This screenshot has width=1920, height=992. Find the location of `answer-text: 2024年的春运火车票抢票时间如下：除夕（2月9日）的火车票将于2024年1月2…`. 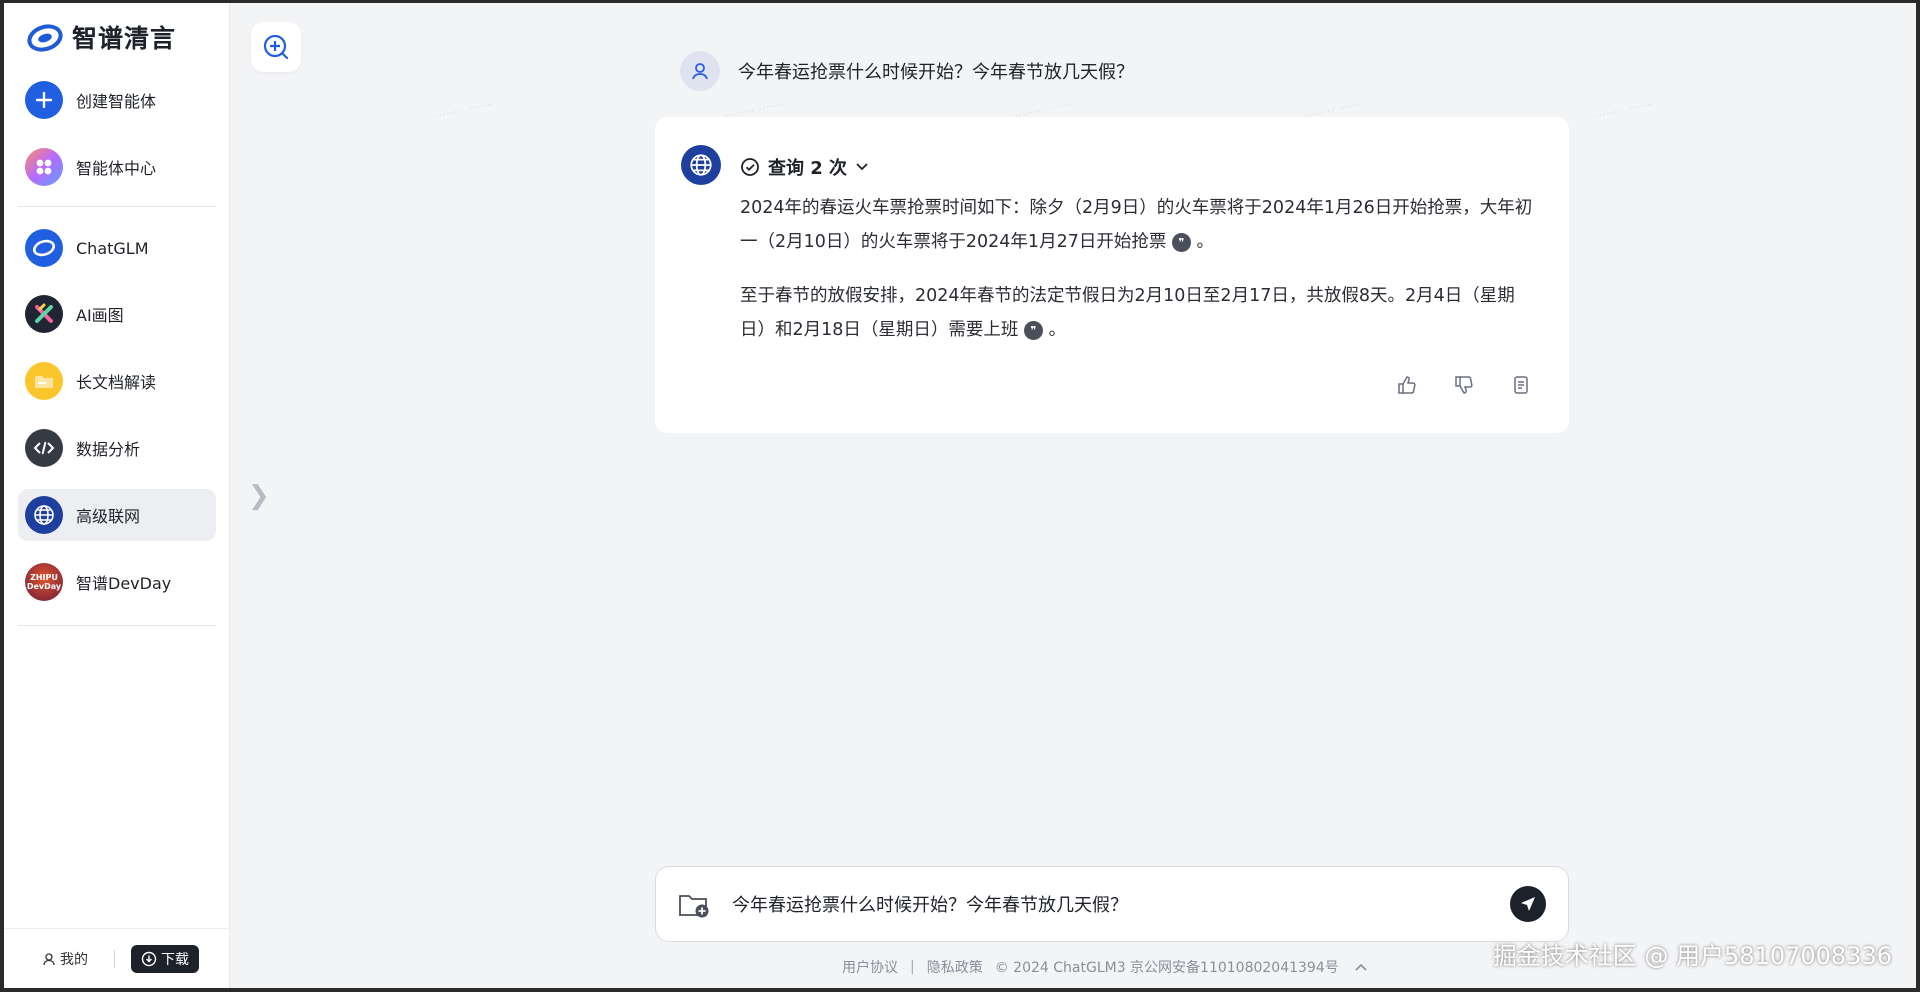

answer-text: 2024年的春运火车票抢票时间如下：除夕（2月9日）的火车票将于2024年1月2… is located at coordinates (1136, 225).